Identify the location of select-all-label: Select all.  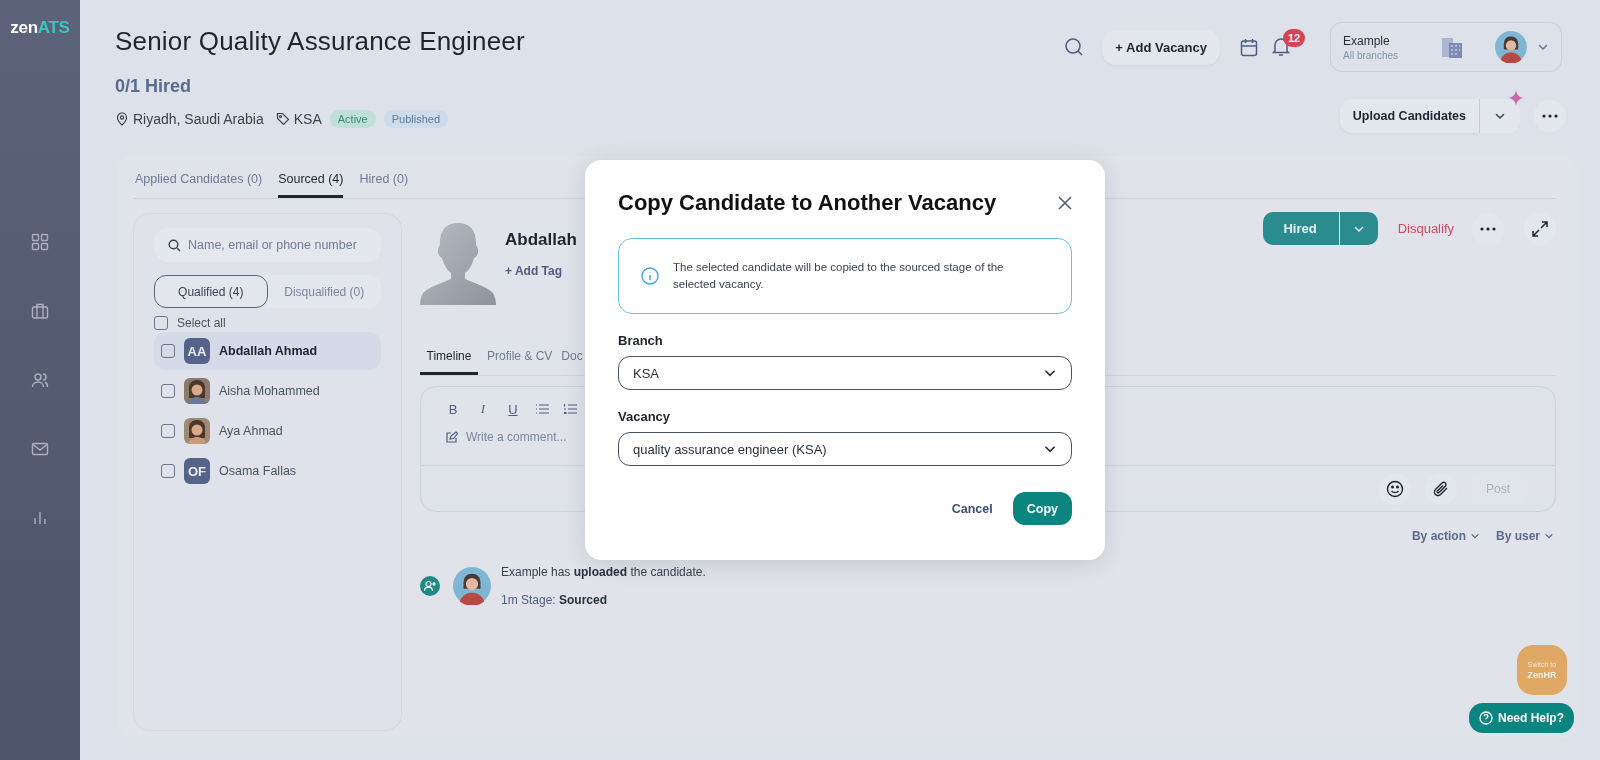
(201, 323).